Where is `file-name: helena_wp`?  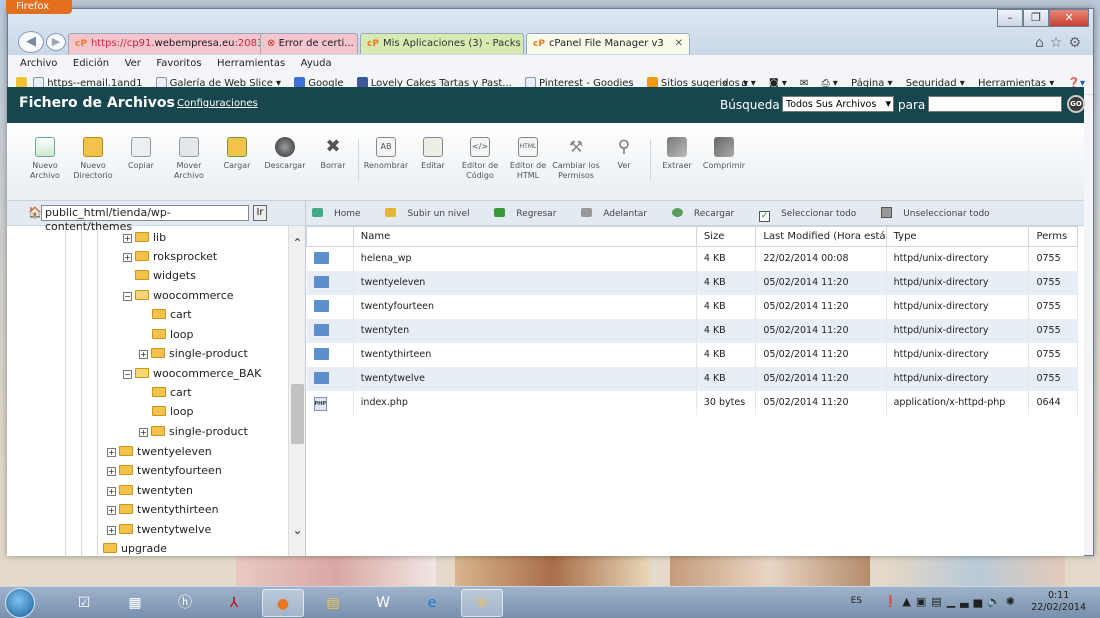 file-name: helena_wp is located at coordinates (525, 258).